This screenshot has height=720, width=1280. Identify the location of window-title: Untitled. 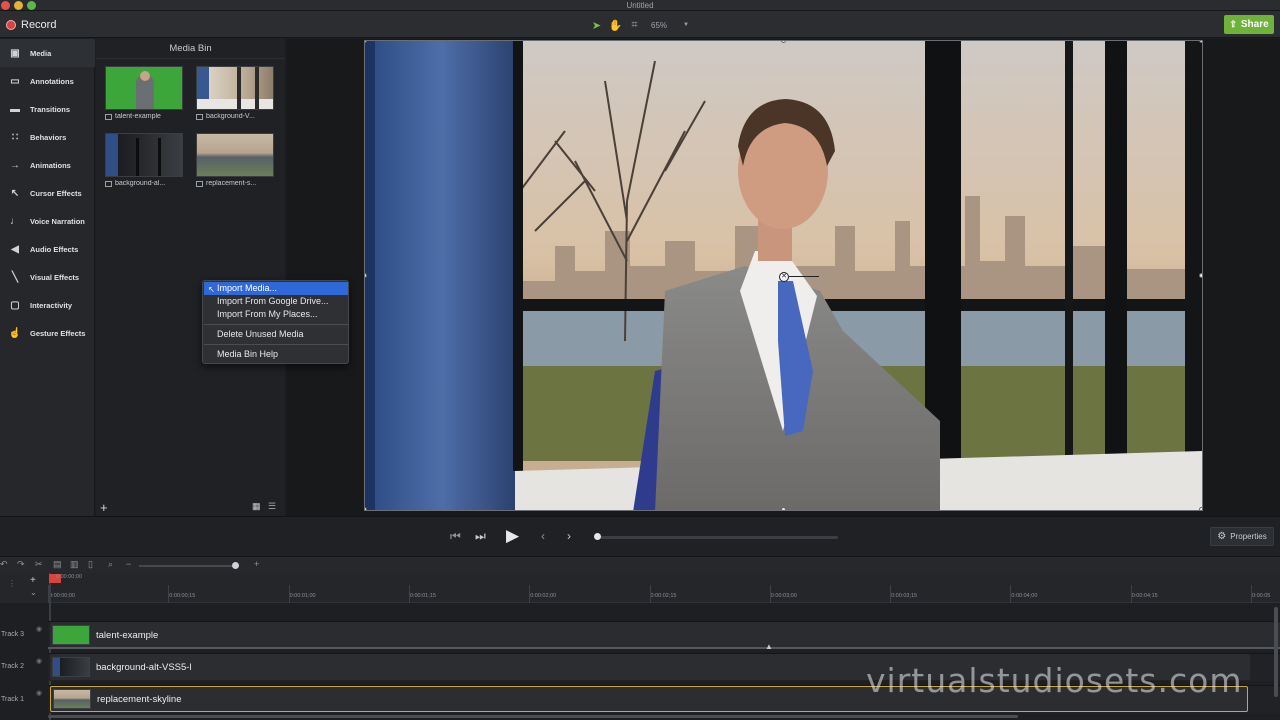
(640, 5).